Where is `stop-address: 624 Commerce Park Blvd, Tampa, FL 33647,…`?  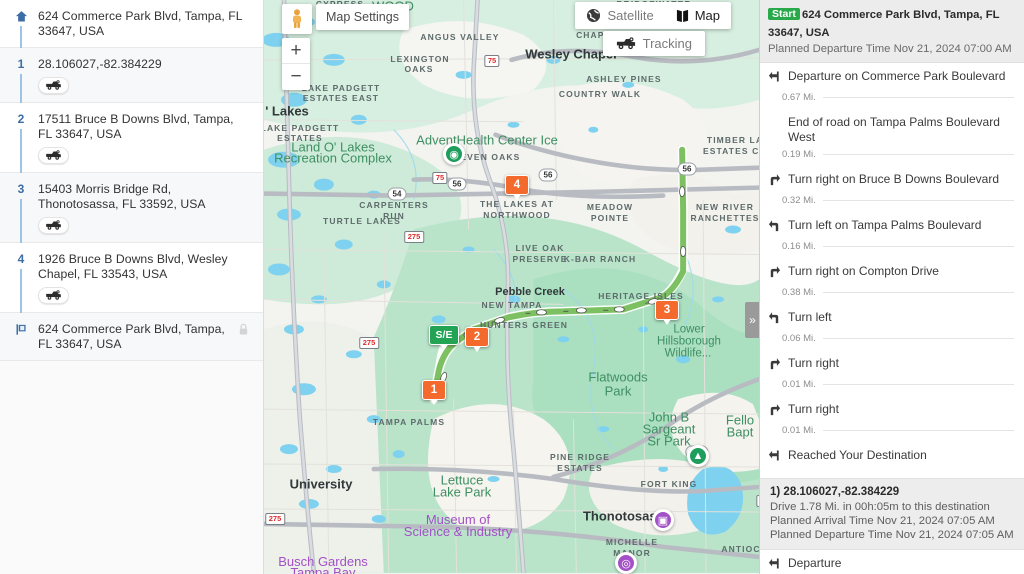 stop-address: 624 Commerce Park Blvd, Tampa, FL 33647,… is located at coordinates (131, 336).